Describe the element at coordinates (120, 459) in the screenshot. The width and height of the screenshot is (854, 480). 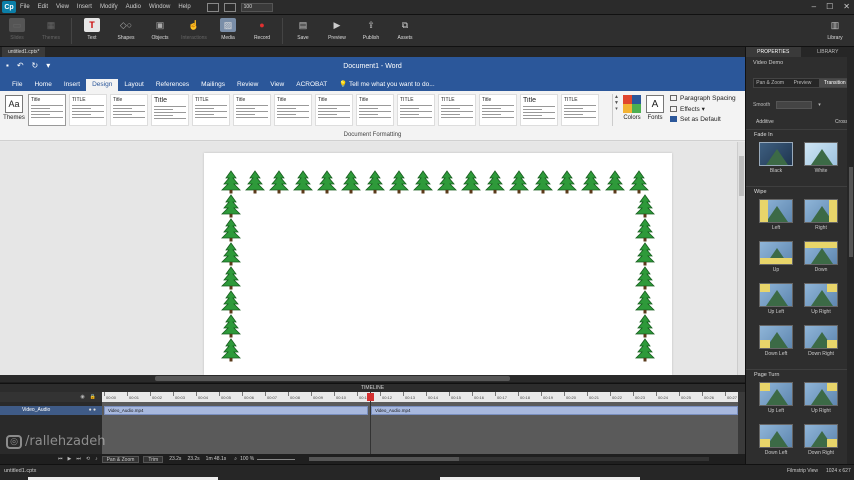
I see `pan-zoom-tab: Pan & Zoom` at that location.